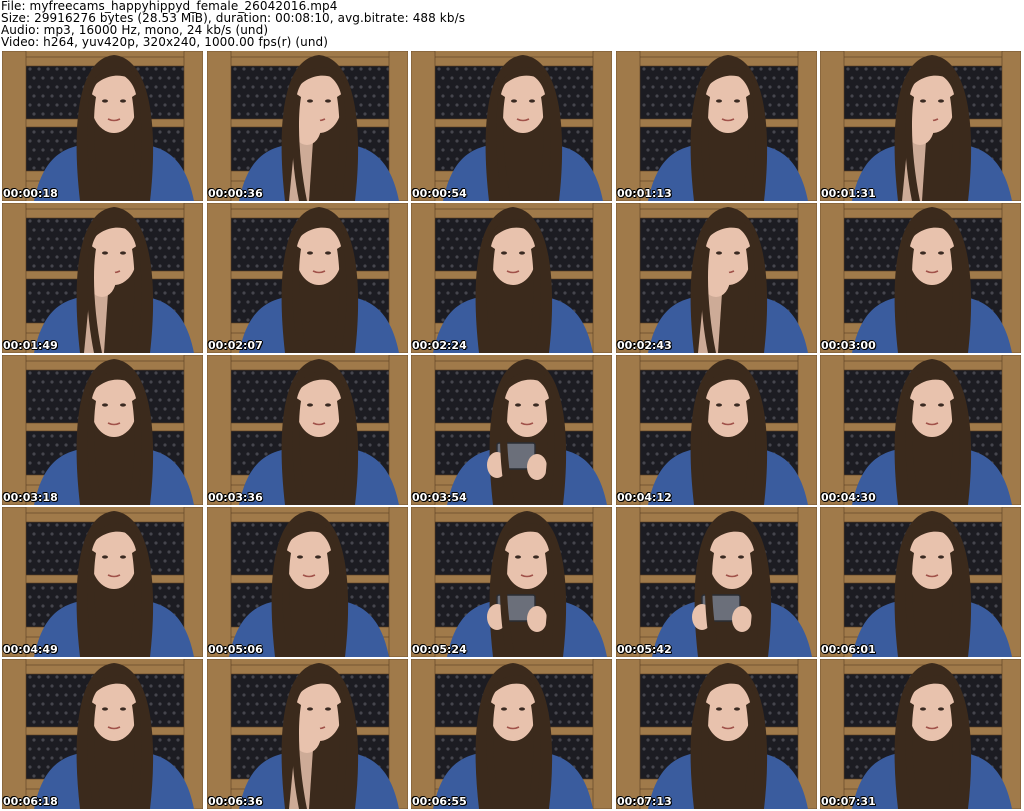 This screenshot has width=1024, height=811. I want to click on thumbnail-timestamp: 00:02:24, so click(439, 345).